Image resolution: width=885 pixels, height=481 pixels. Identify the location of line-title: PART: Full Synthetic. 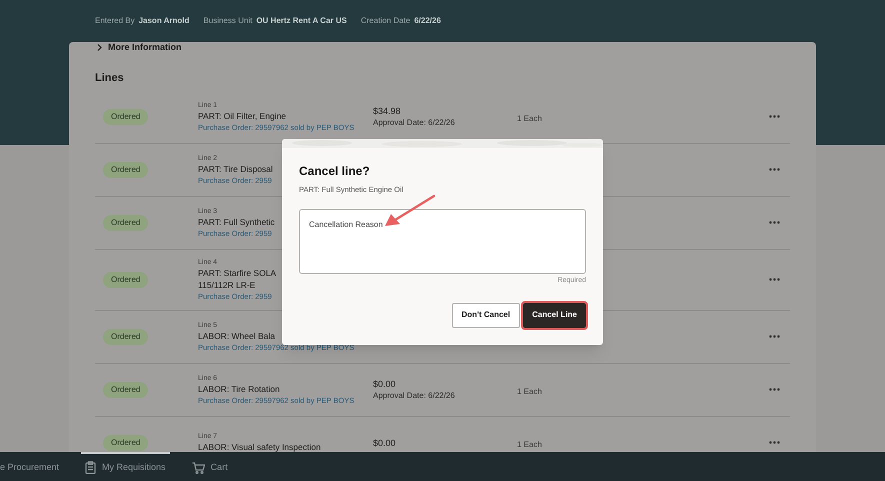
(236, 222).